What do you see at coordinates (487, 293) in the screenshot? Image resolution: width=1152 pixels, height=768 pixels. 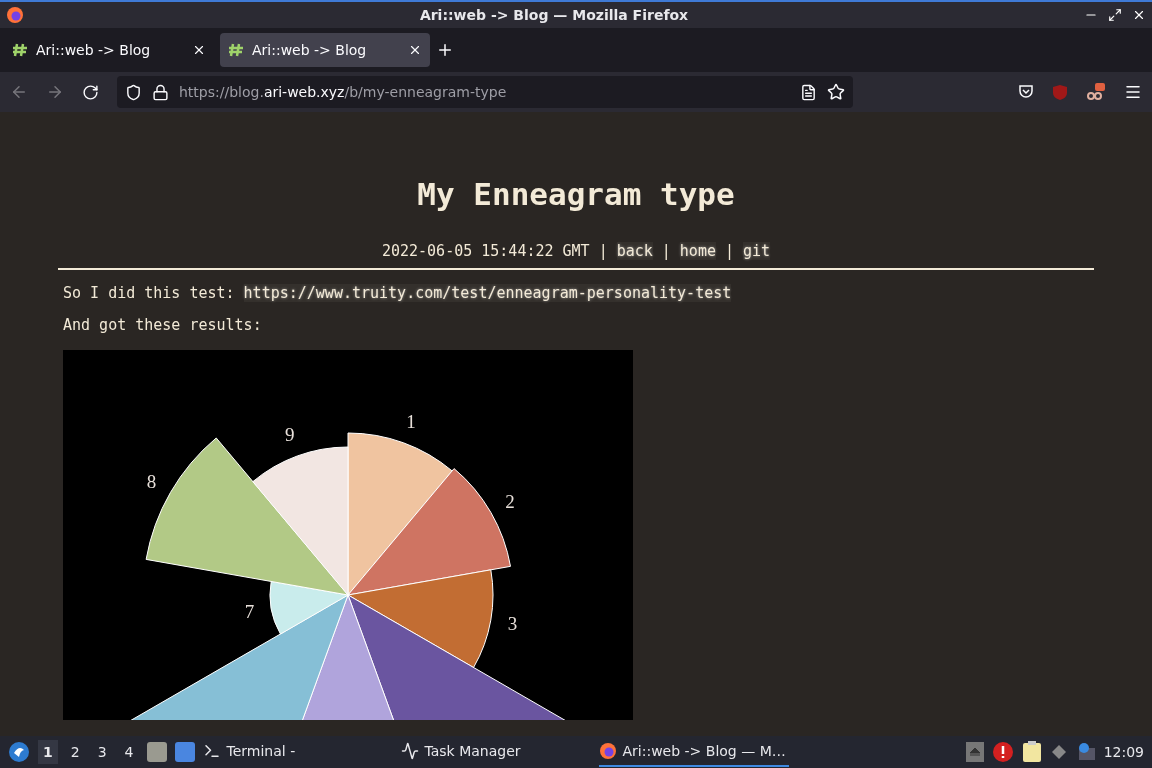 I see `test-link: https://www.truity.com/test/enneagram-personality-test` at bounding box center [487, 293].